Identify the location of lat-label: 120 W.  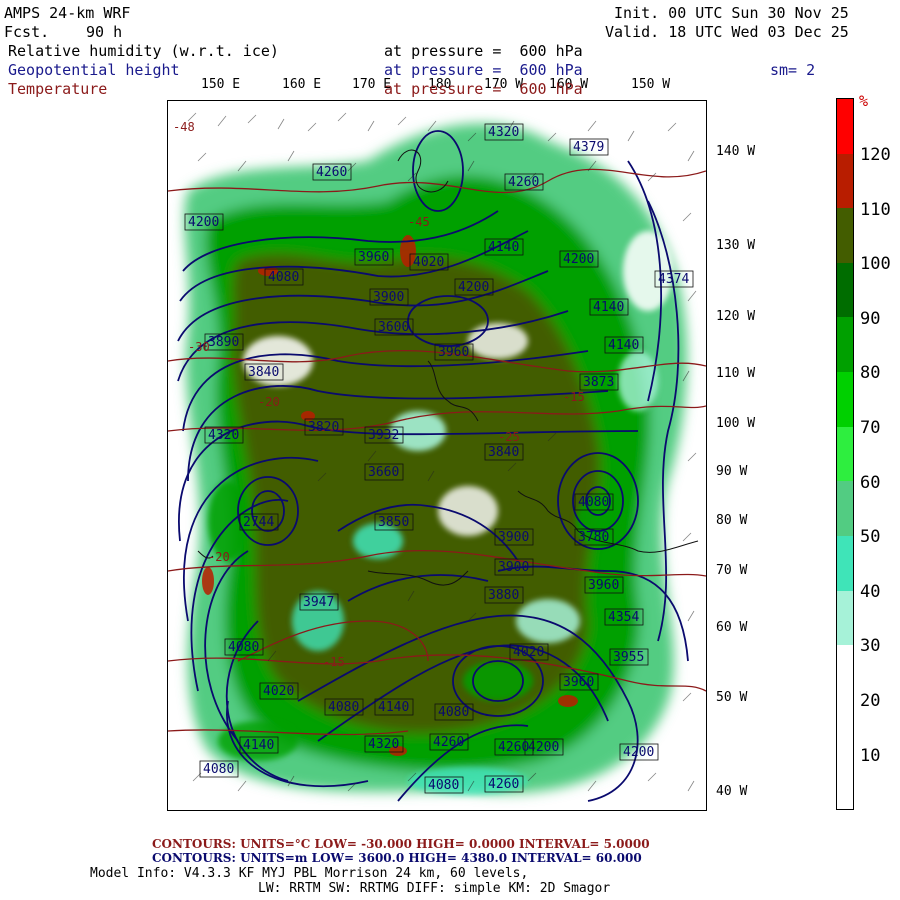
(736, 316).